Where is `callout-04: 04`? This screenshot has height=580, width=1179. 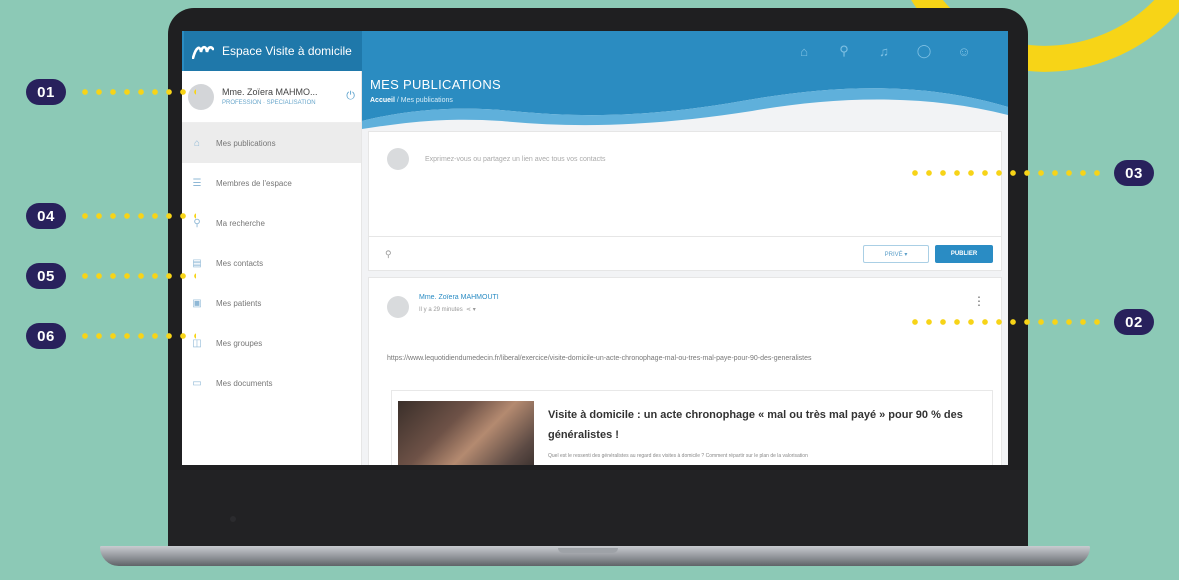 callout-04: 04 is located at coordinates (111, 216).